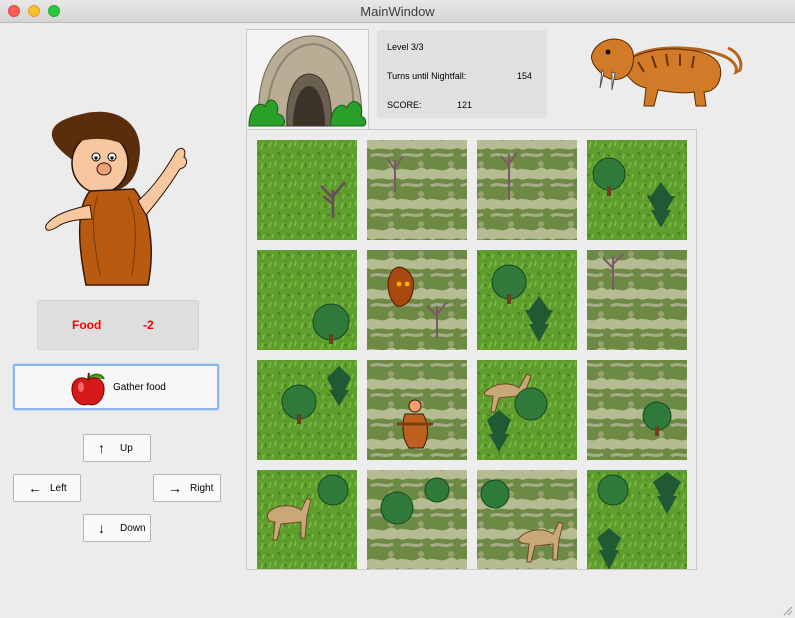  What do you see at coordinates (465, 105) in the screenshot?
I see `score-value: 121` at bounding box center [465, 105].